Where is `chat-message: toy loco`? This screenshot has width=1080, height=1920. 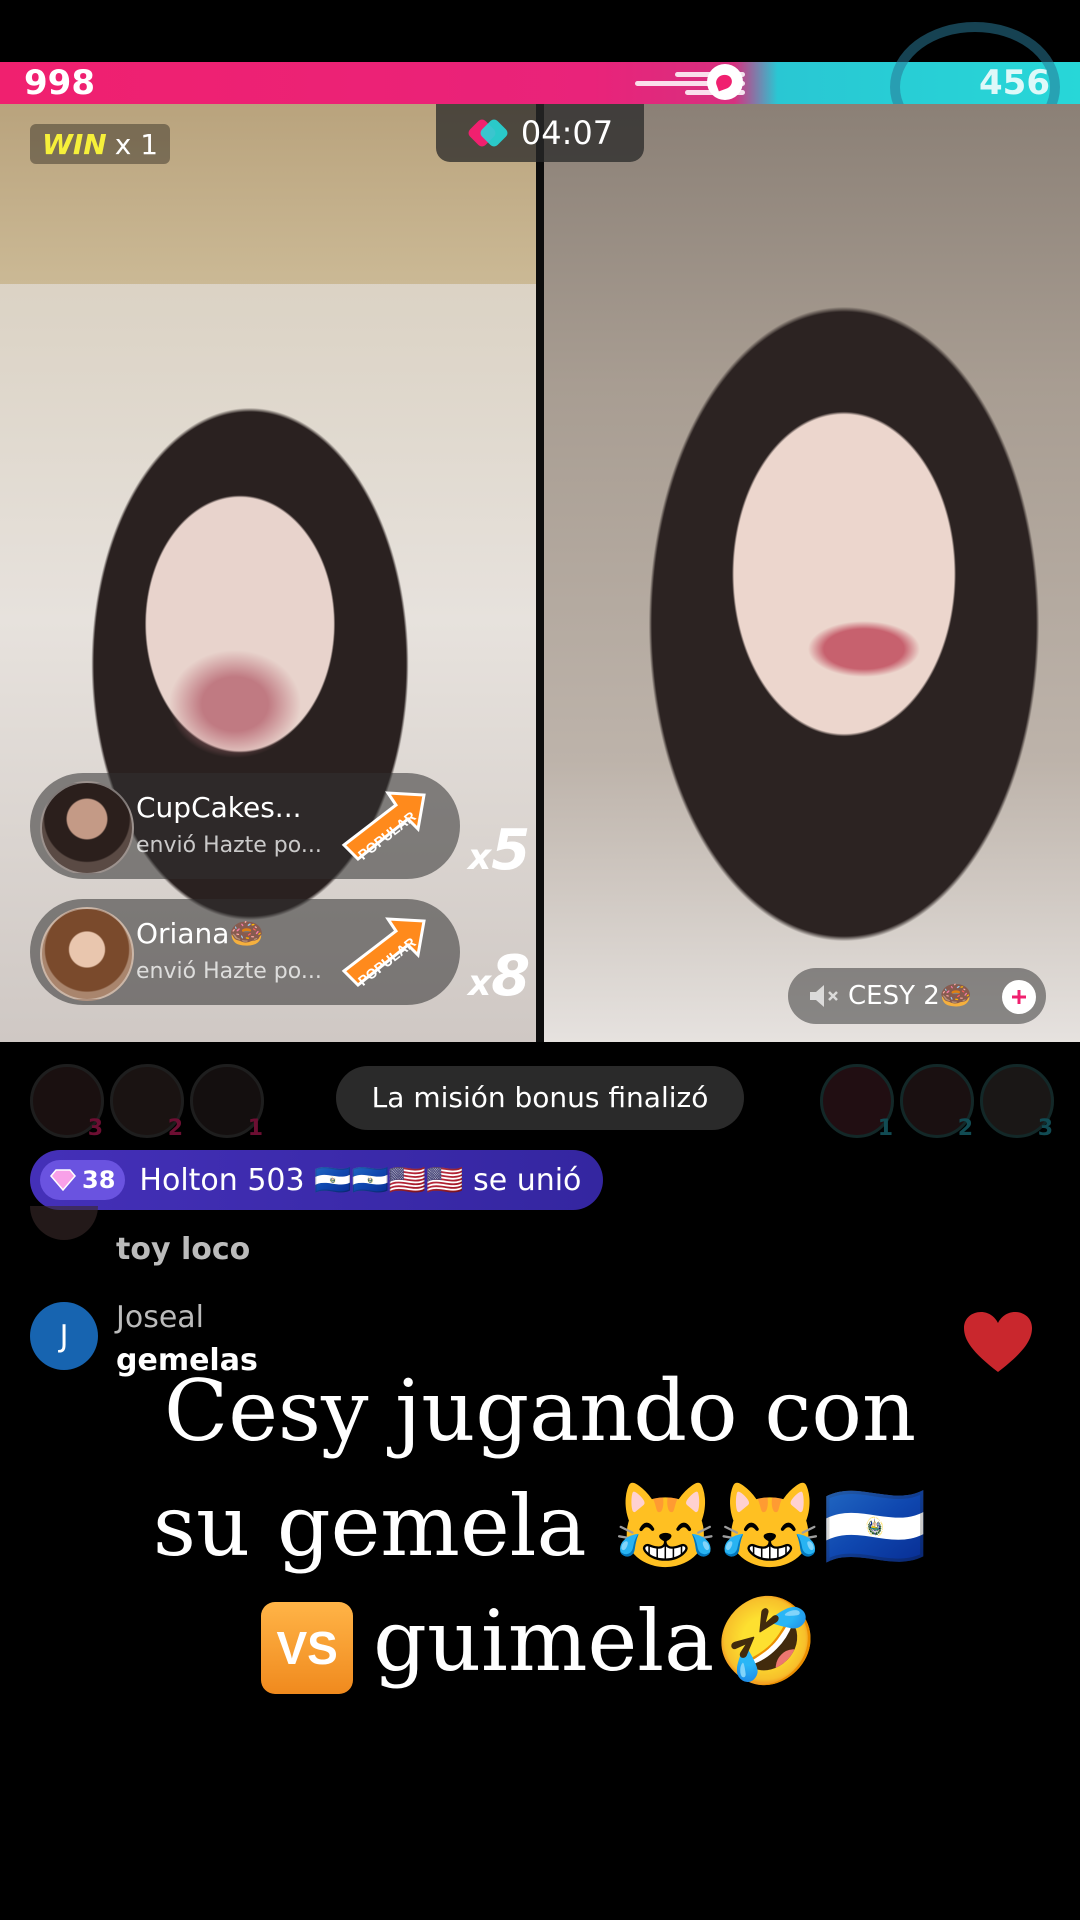
chat-message: toy loco is located at coordinates (183, 1249).